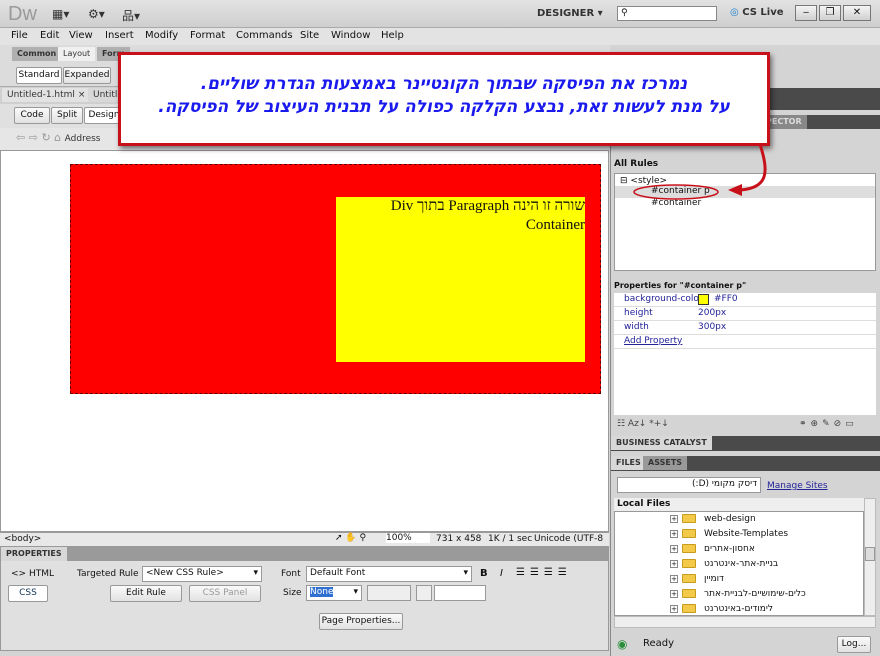 The image size is (880, 656). Describe the element at coordinates (544, 572) in the screenshot. I see `align-buttons: ☰☰☰☰` at that location.